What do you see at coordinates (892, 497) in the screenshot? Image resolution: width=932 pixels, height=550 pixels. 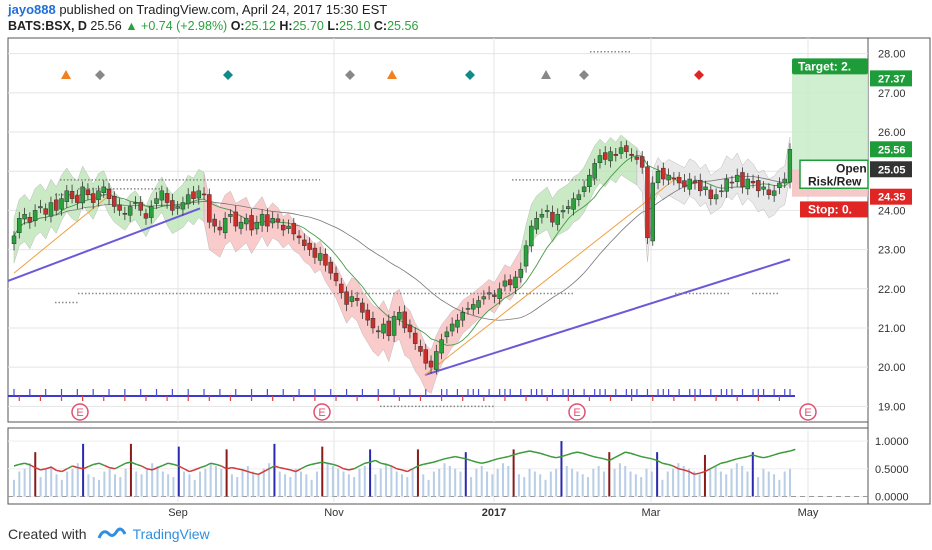 I see `indicator-tick-label: 0.0000` at bounding box center [892, 497].